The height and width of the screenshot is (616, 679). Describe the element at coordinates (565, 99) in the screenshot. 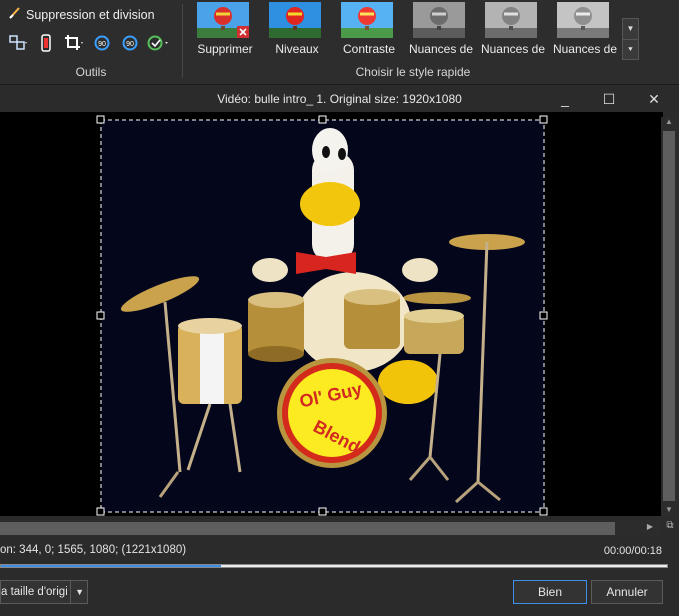

I see `minimize-button: _` at that location.